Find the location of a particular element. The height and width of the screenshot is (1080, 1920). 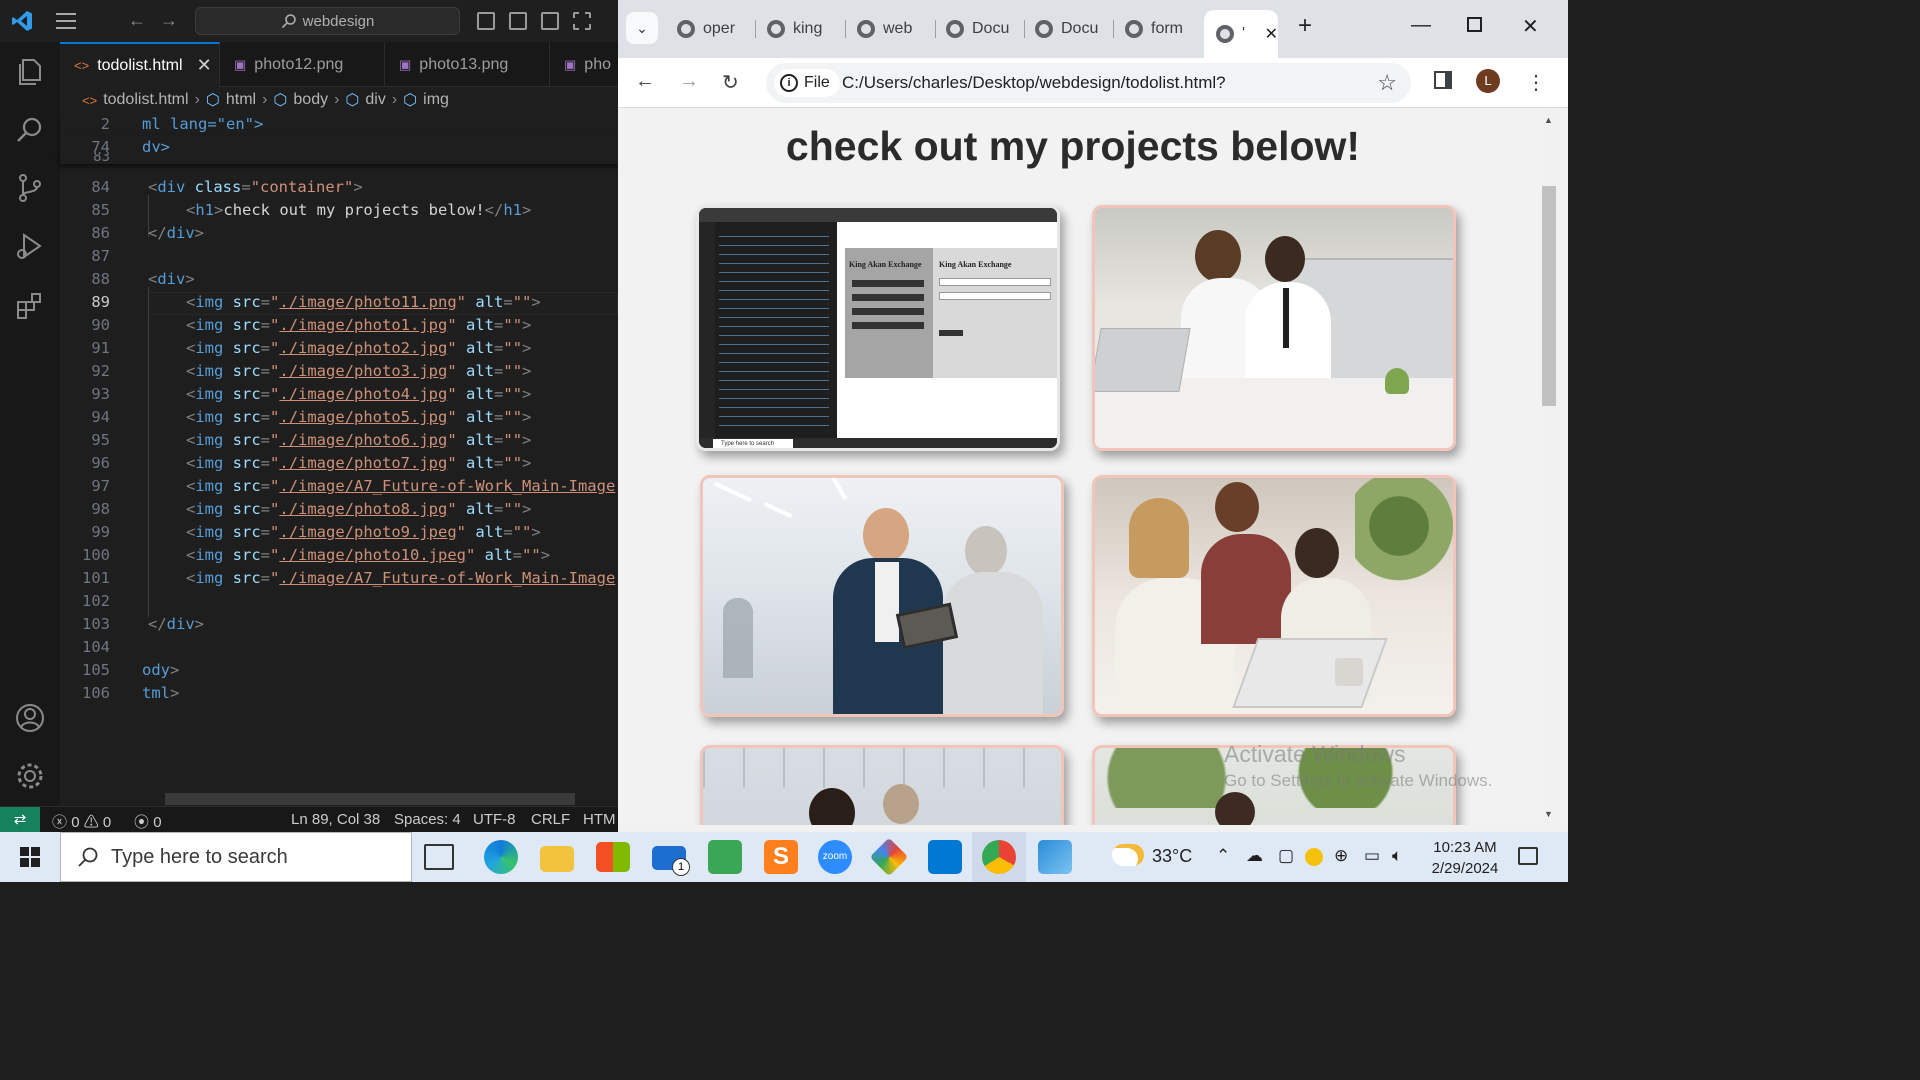

close-window-icon: ✕ is located at coordinates (1530, 26).